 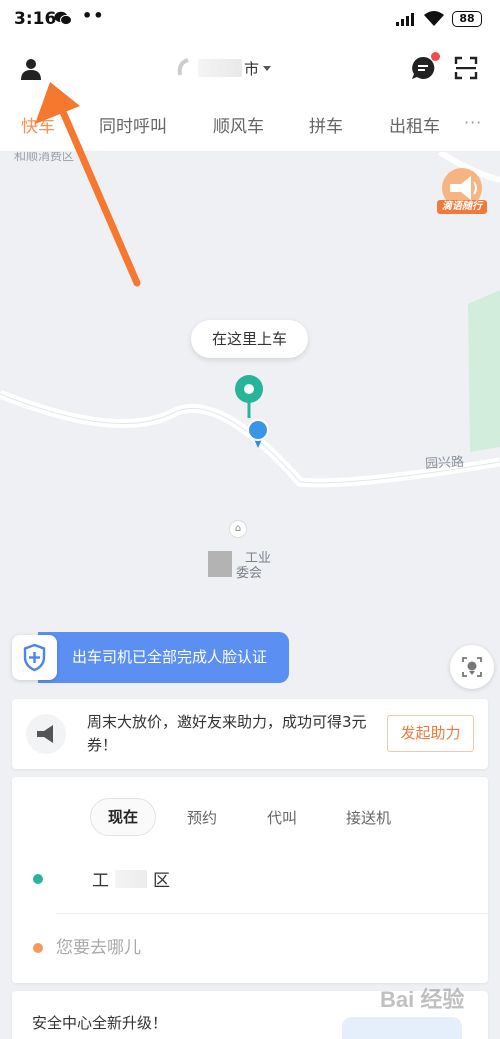 What do you see at coordinates (202, 817) in the screenshot?
I see `mode-reserve: 预约` at bounding box center [202, 817].